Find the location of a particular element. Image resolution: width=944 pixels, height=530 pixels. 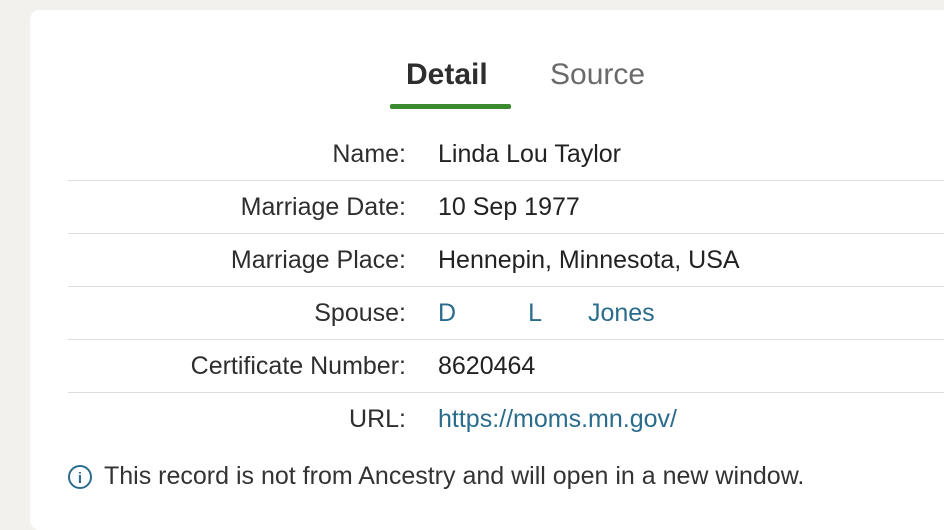

url-label: URL: is located at coordinates (377, 418).